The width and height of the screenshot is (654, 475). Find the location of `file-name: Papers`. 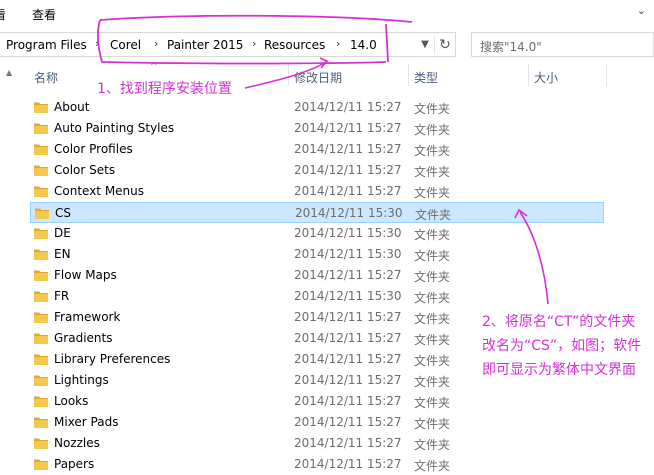

file-name: Papers is located at coordinates (74, 464).